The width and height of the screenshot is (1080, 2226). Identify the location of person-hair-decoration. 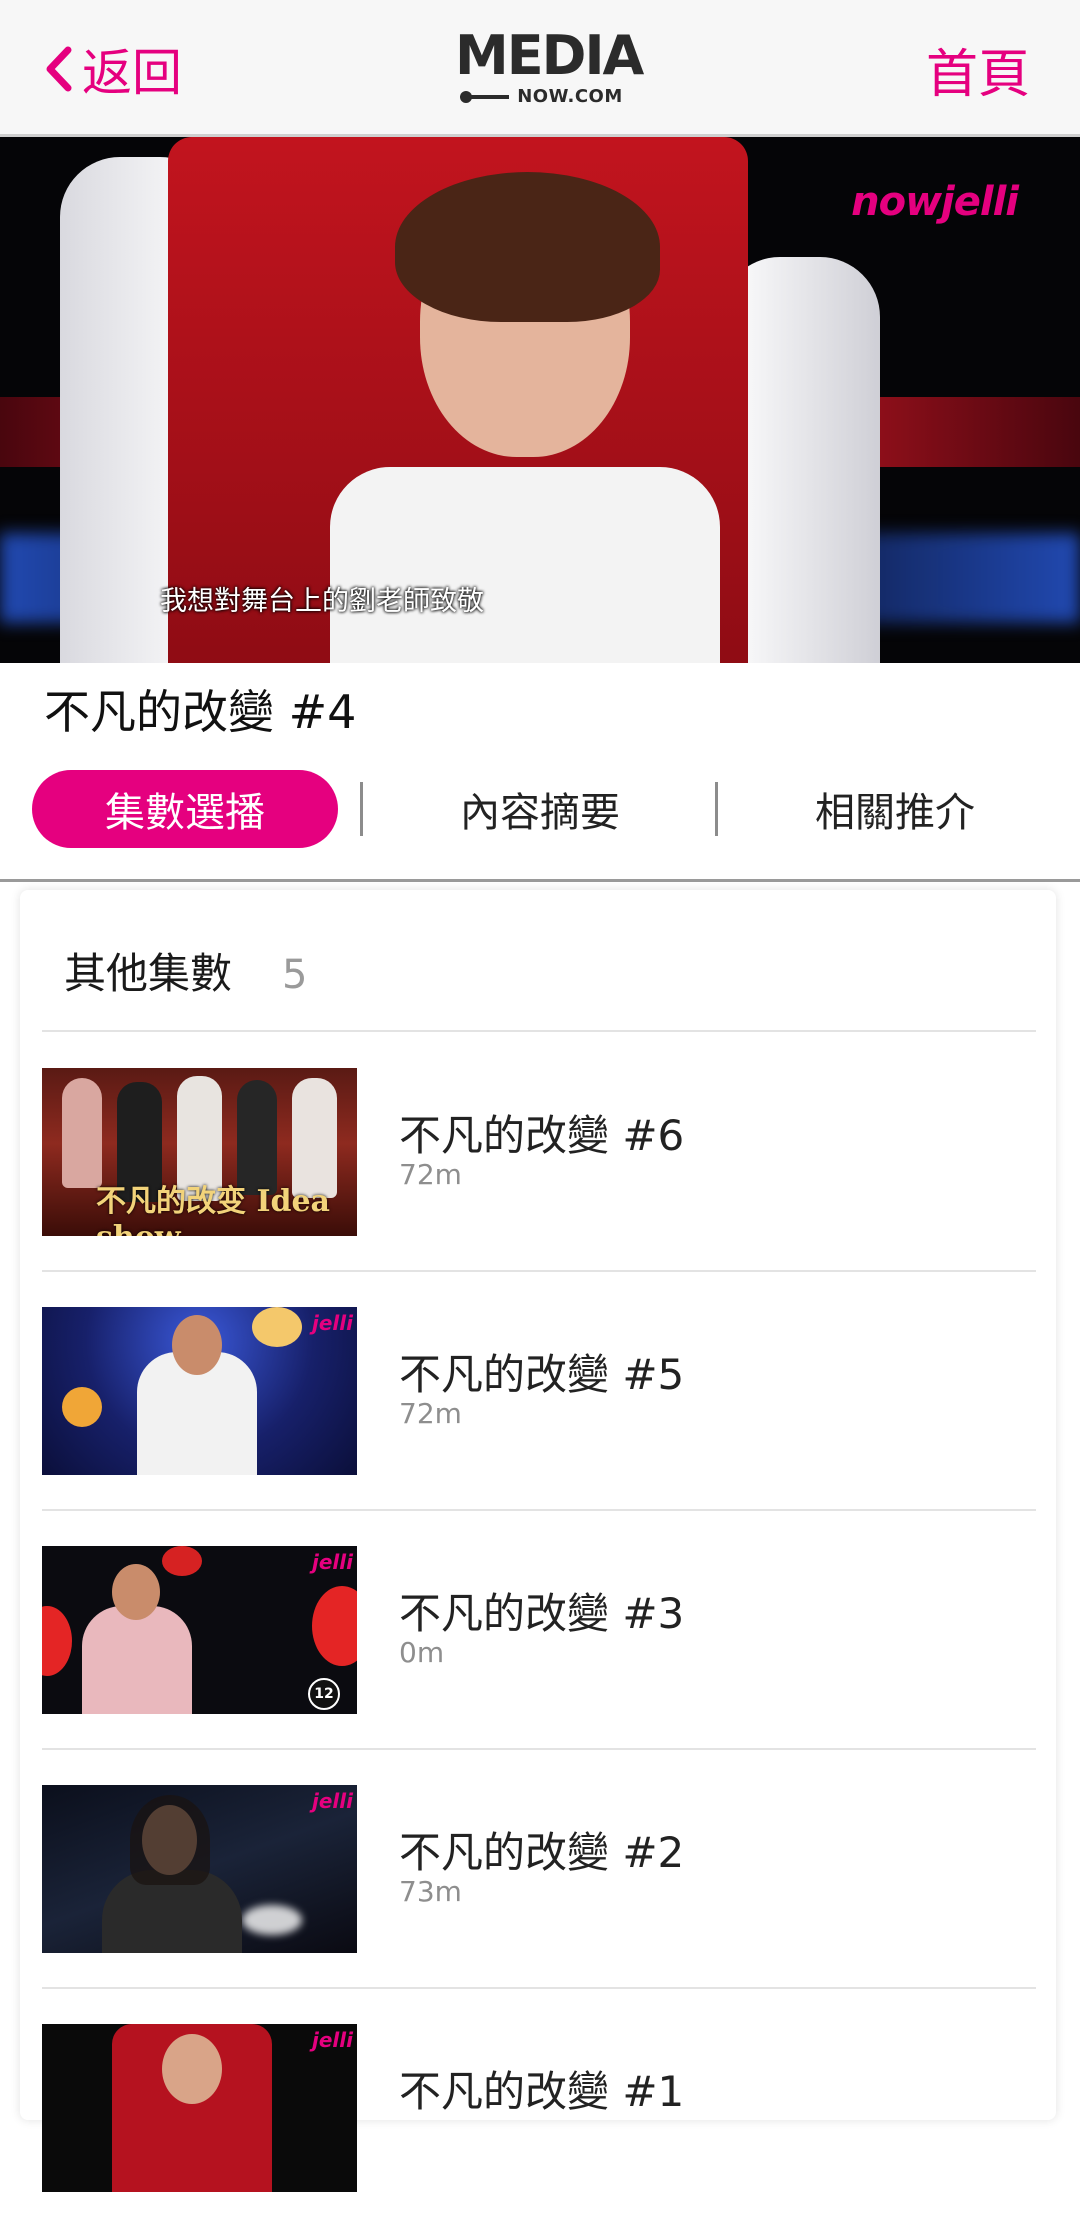
(527, 247).